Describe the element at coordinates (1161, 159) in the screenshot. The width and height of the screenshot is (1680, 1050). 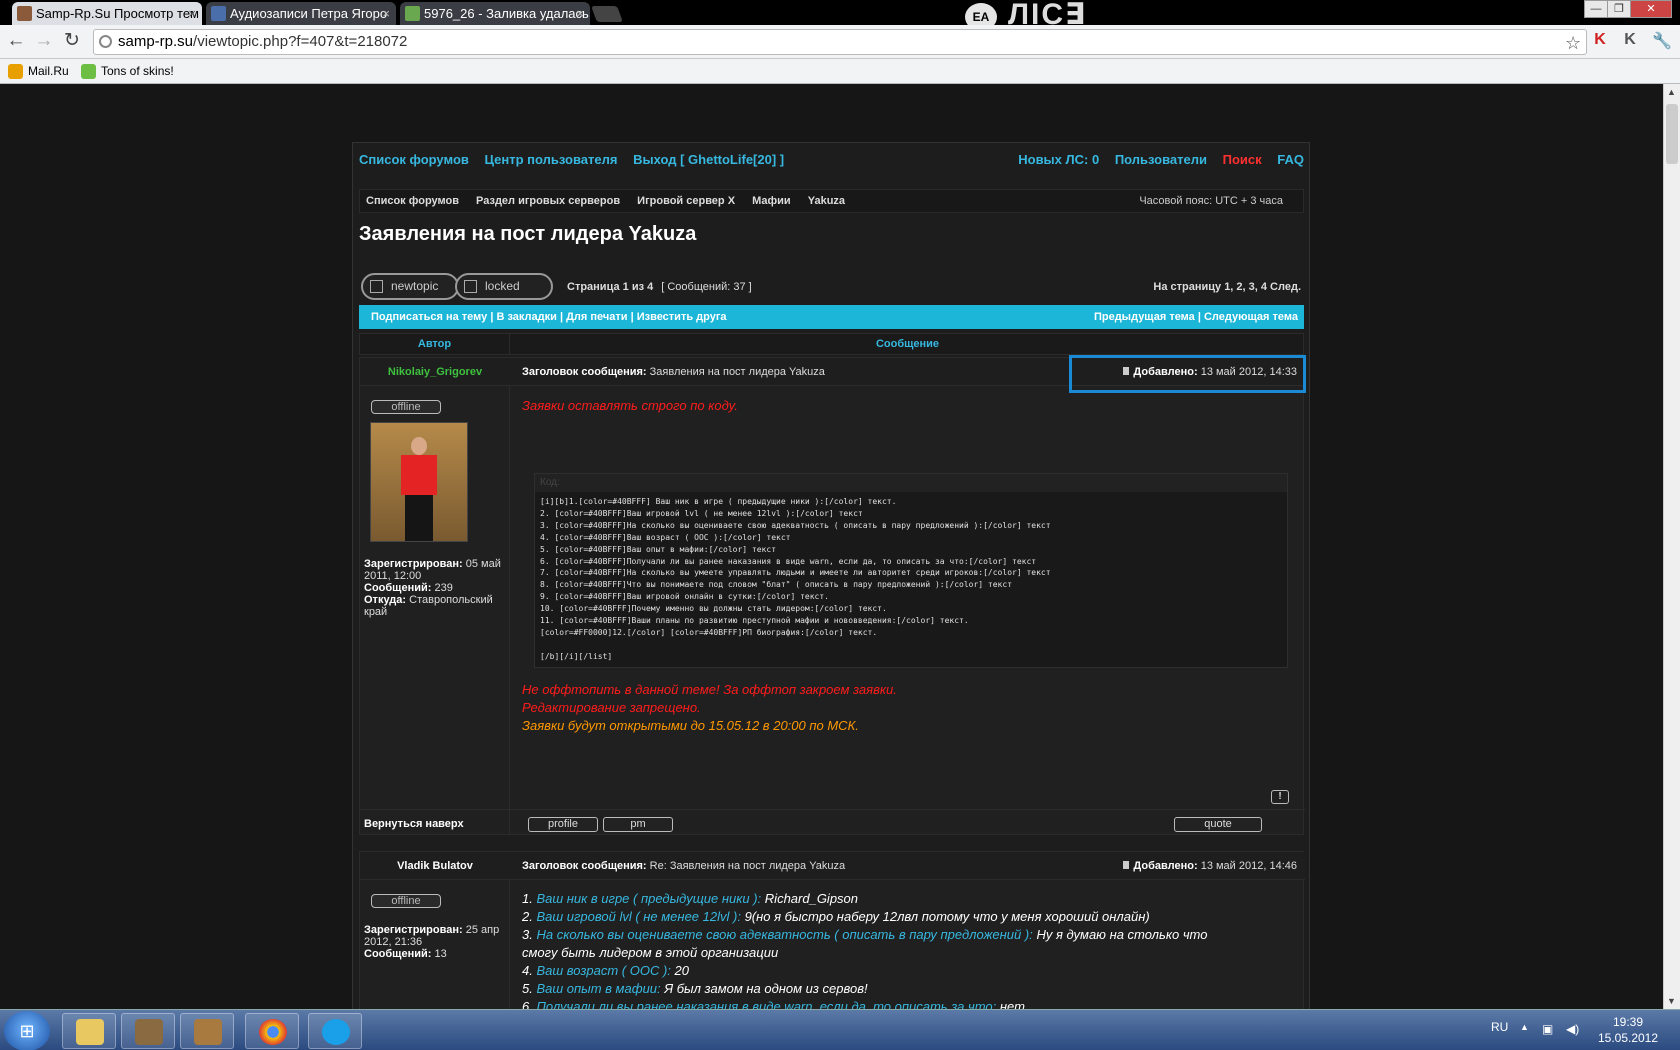
I see `nav-users: Пользователи` at that location.